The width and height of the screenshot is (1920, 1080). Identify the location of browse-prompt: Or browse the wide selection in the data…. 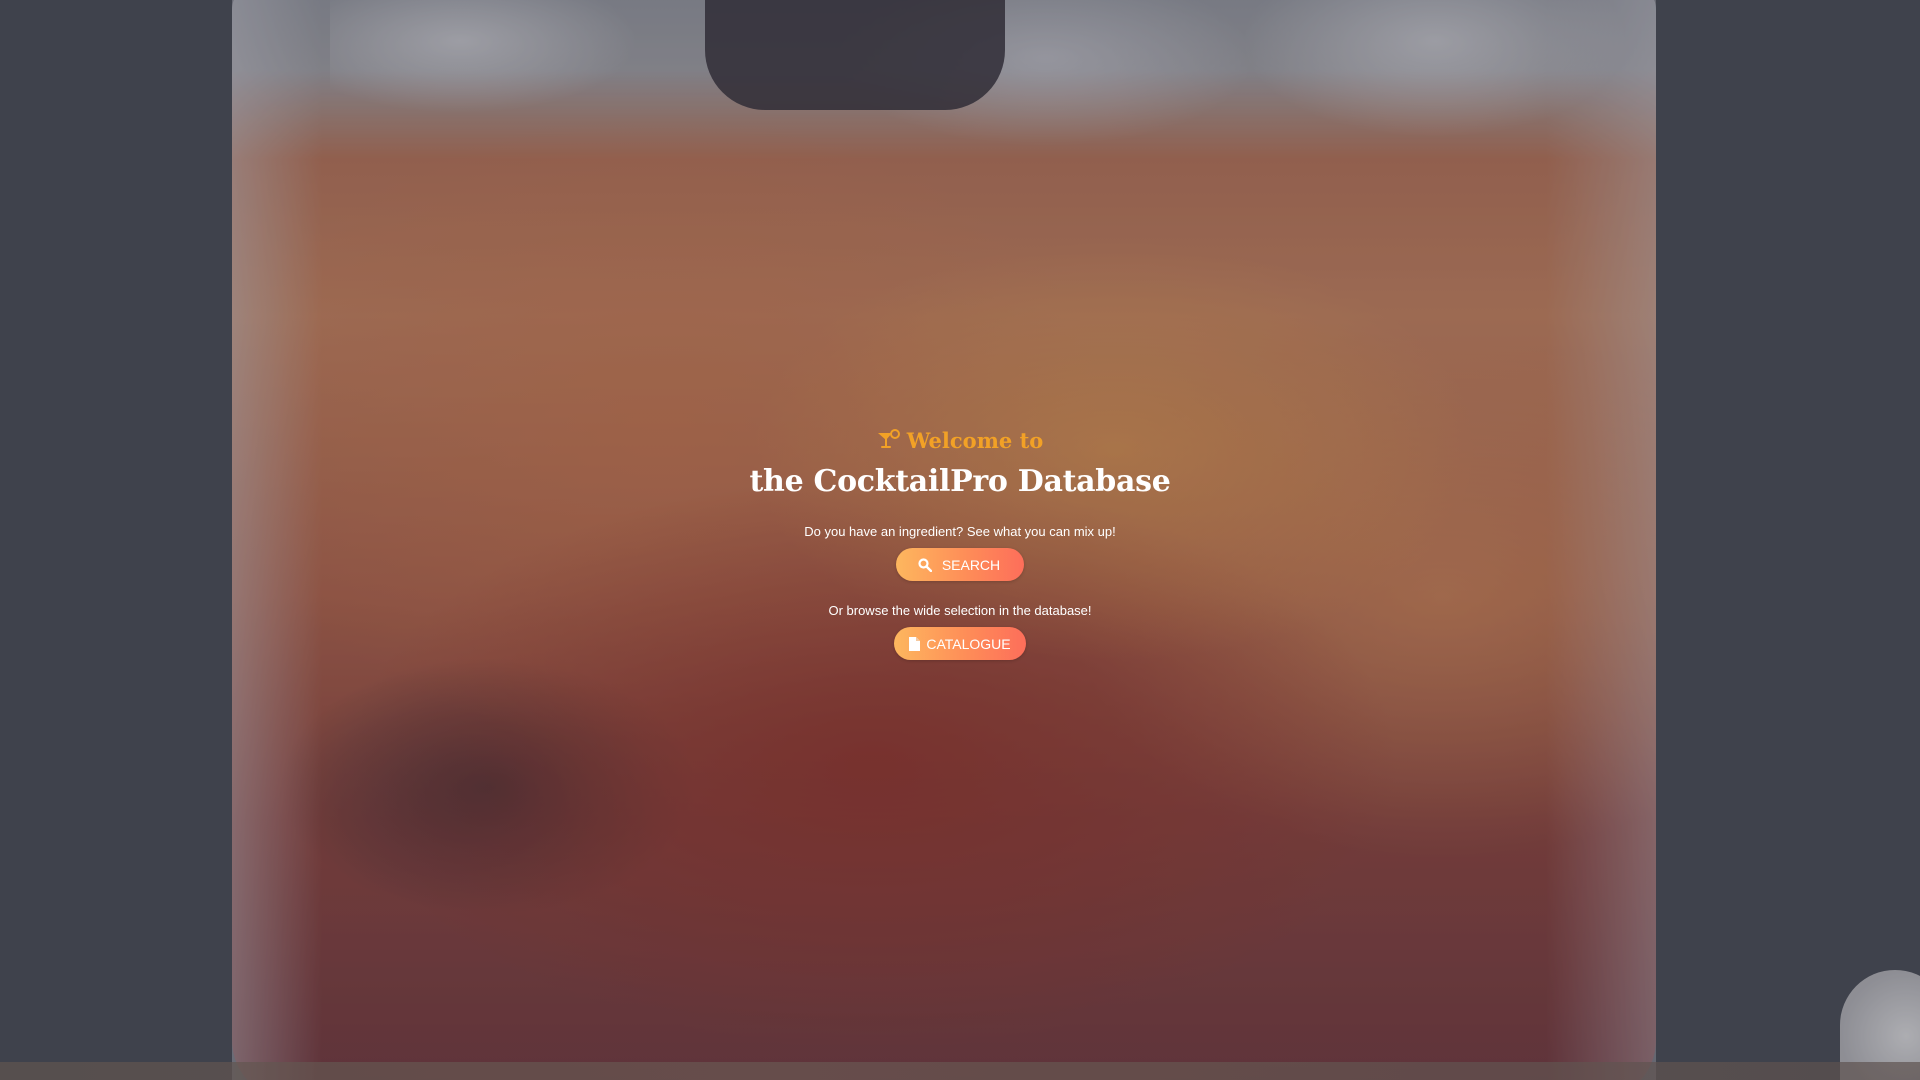
(960, 610).